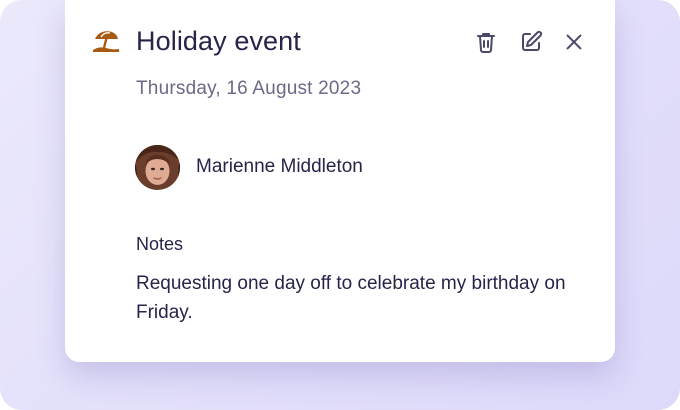 This screenshot has height=410, width=680. Describe the element at coordinates (157, 167) in the screenshot. I see `avatar` at that location.